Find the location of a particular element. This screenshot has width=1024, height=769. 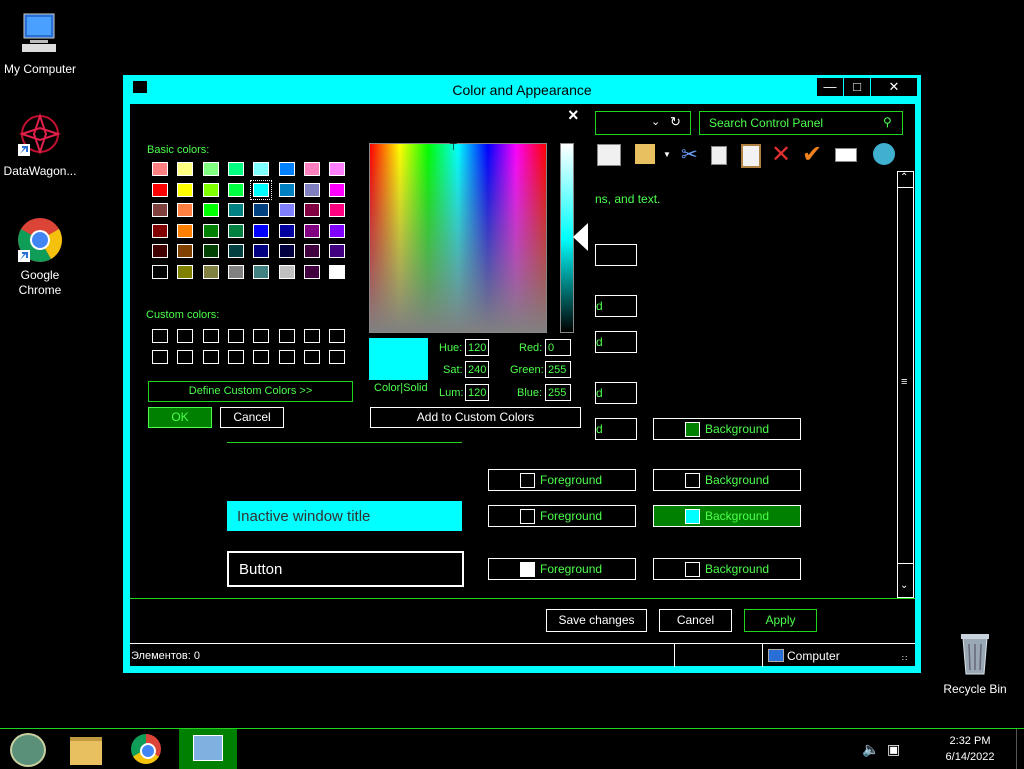

color-spectrum is located at coordinates (458, 238).